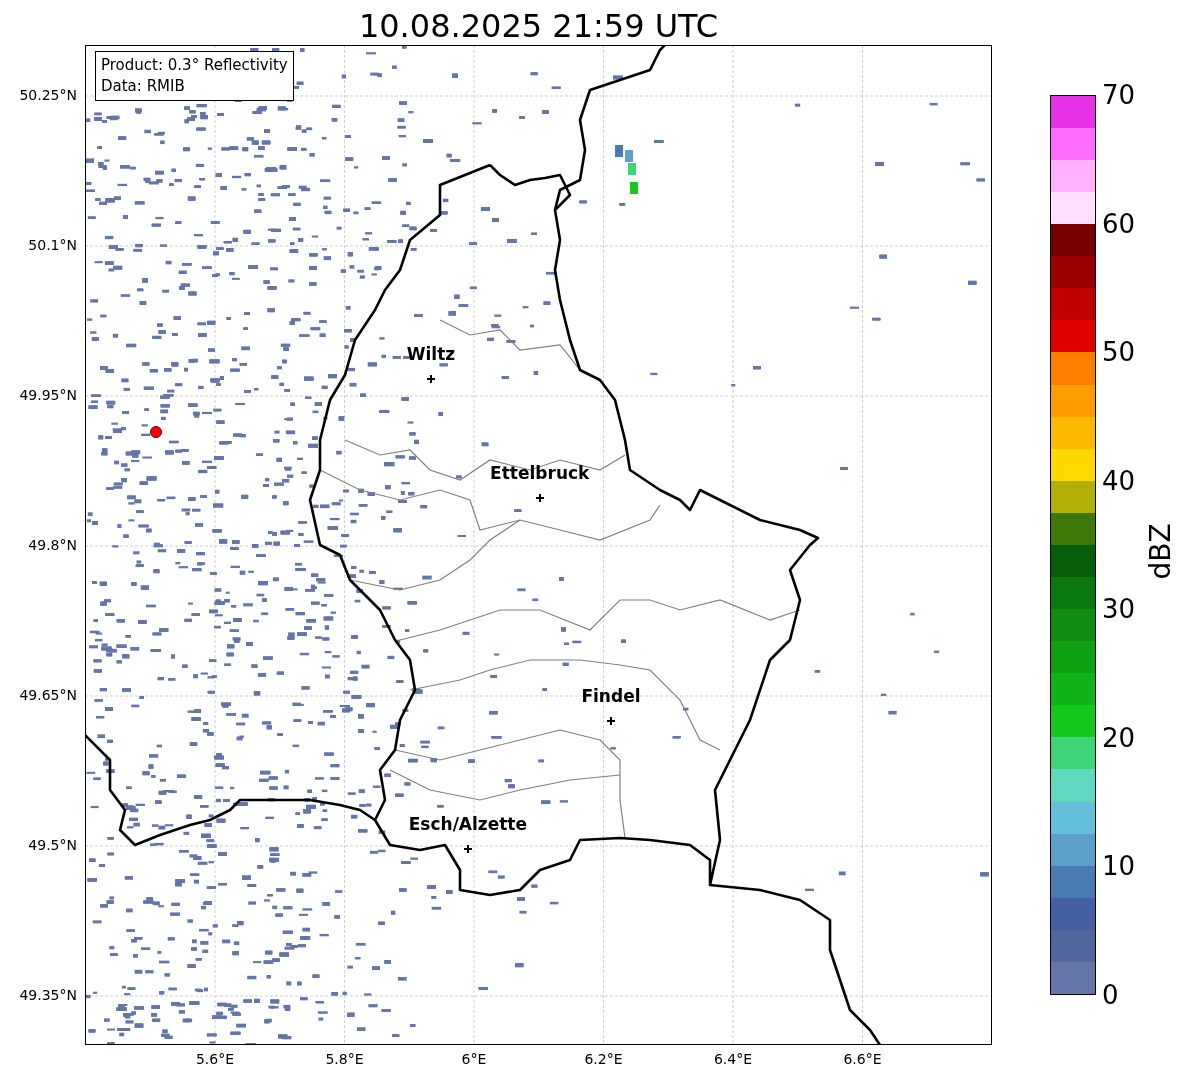 This screenshot has width=1184, height=1081. I want to click on place-label: Findel, so click(611, 696).